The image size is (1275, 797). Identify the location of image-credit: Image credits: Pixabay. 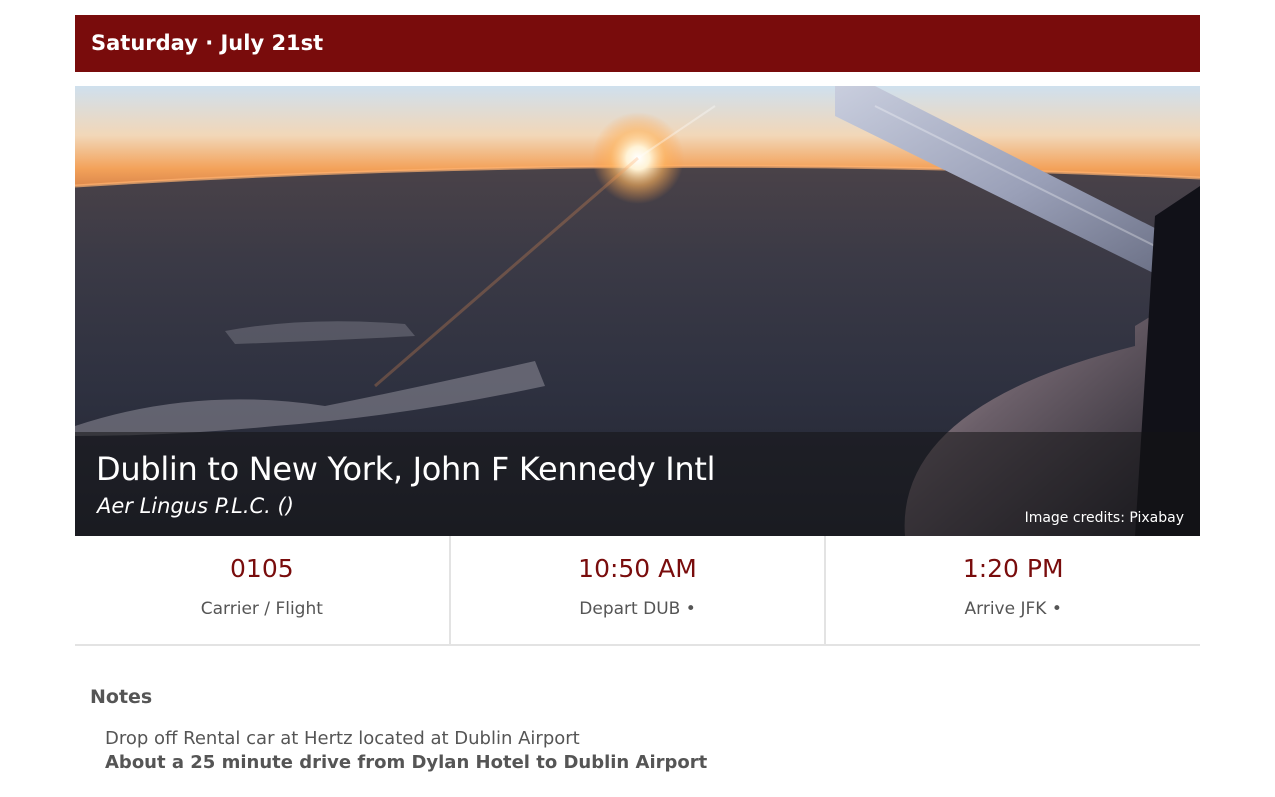
(1104, 518).